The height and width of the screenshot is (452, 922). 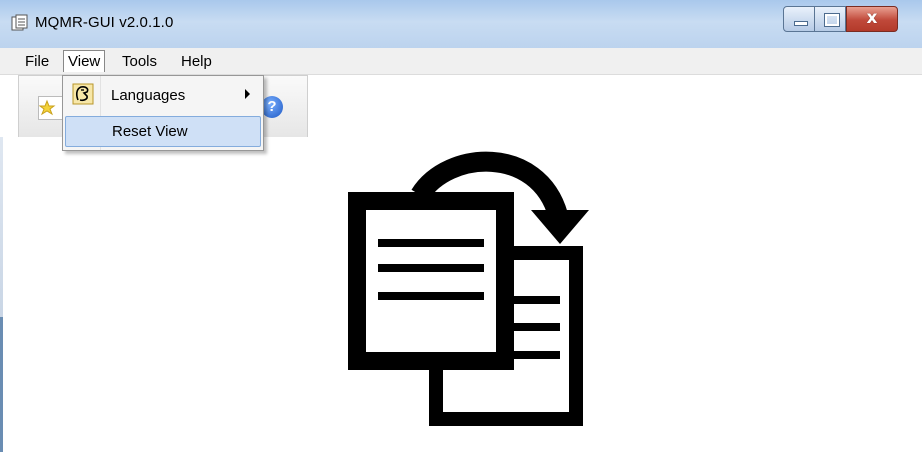 I want to click on languages-icon, so click(x=83, y=94).